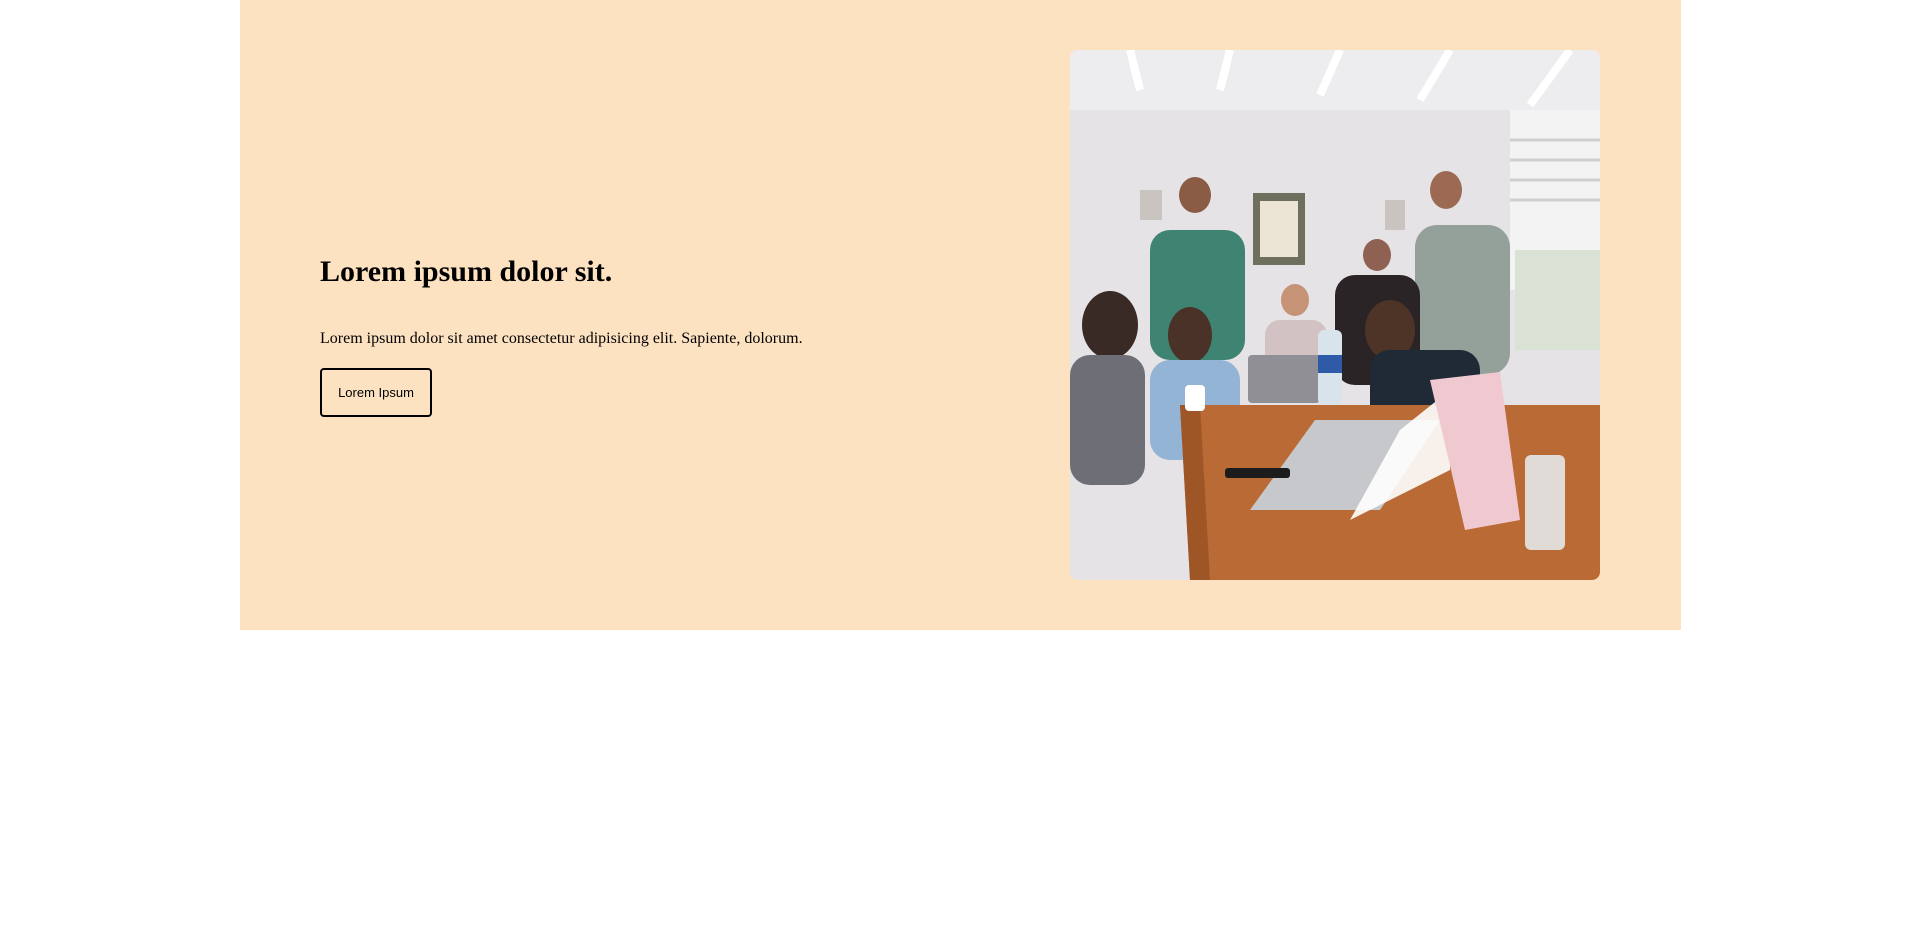 This screenshot has height=934, width=1919. Describe the element at coordinates (466, 271) in the screenshot. I see `hero-title: Lorem ipsum dolor sit.` at that location.